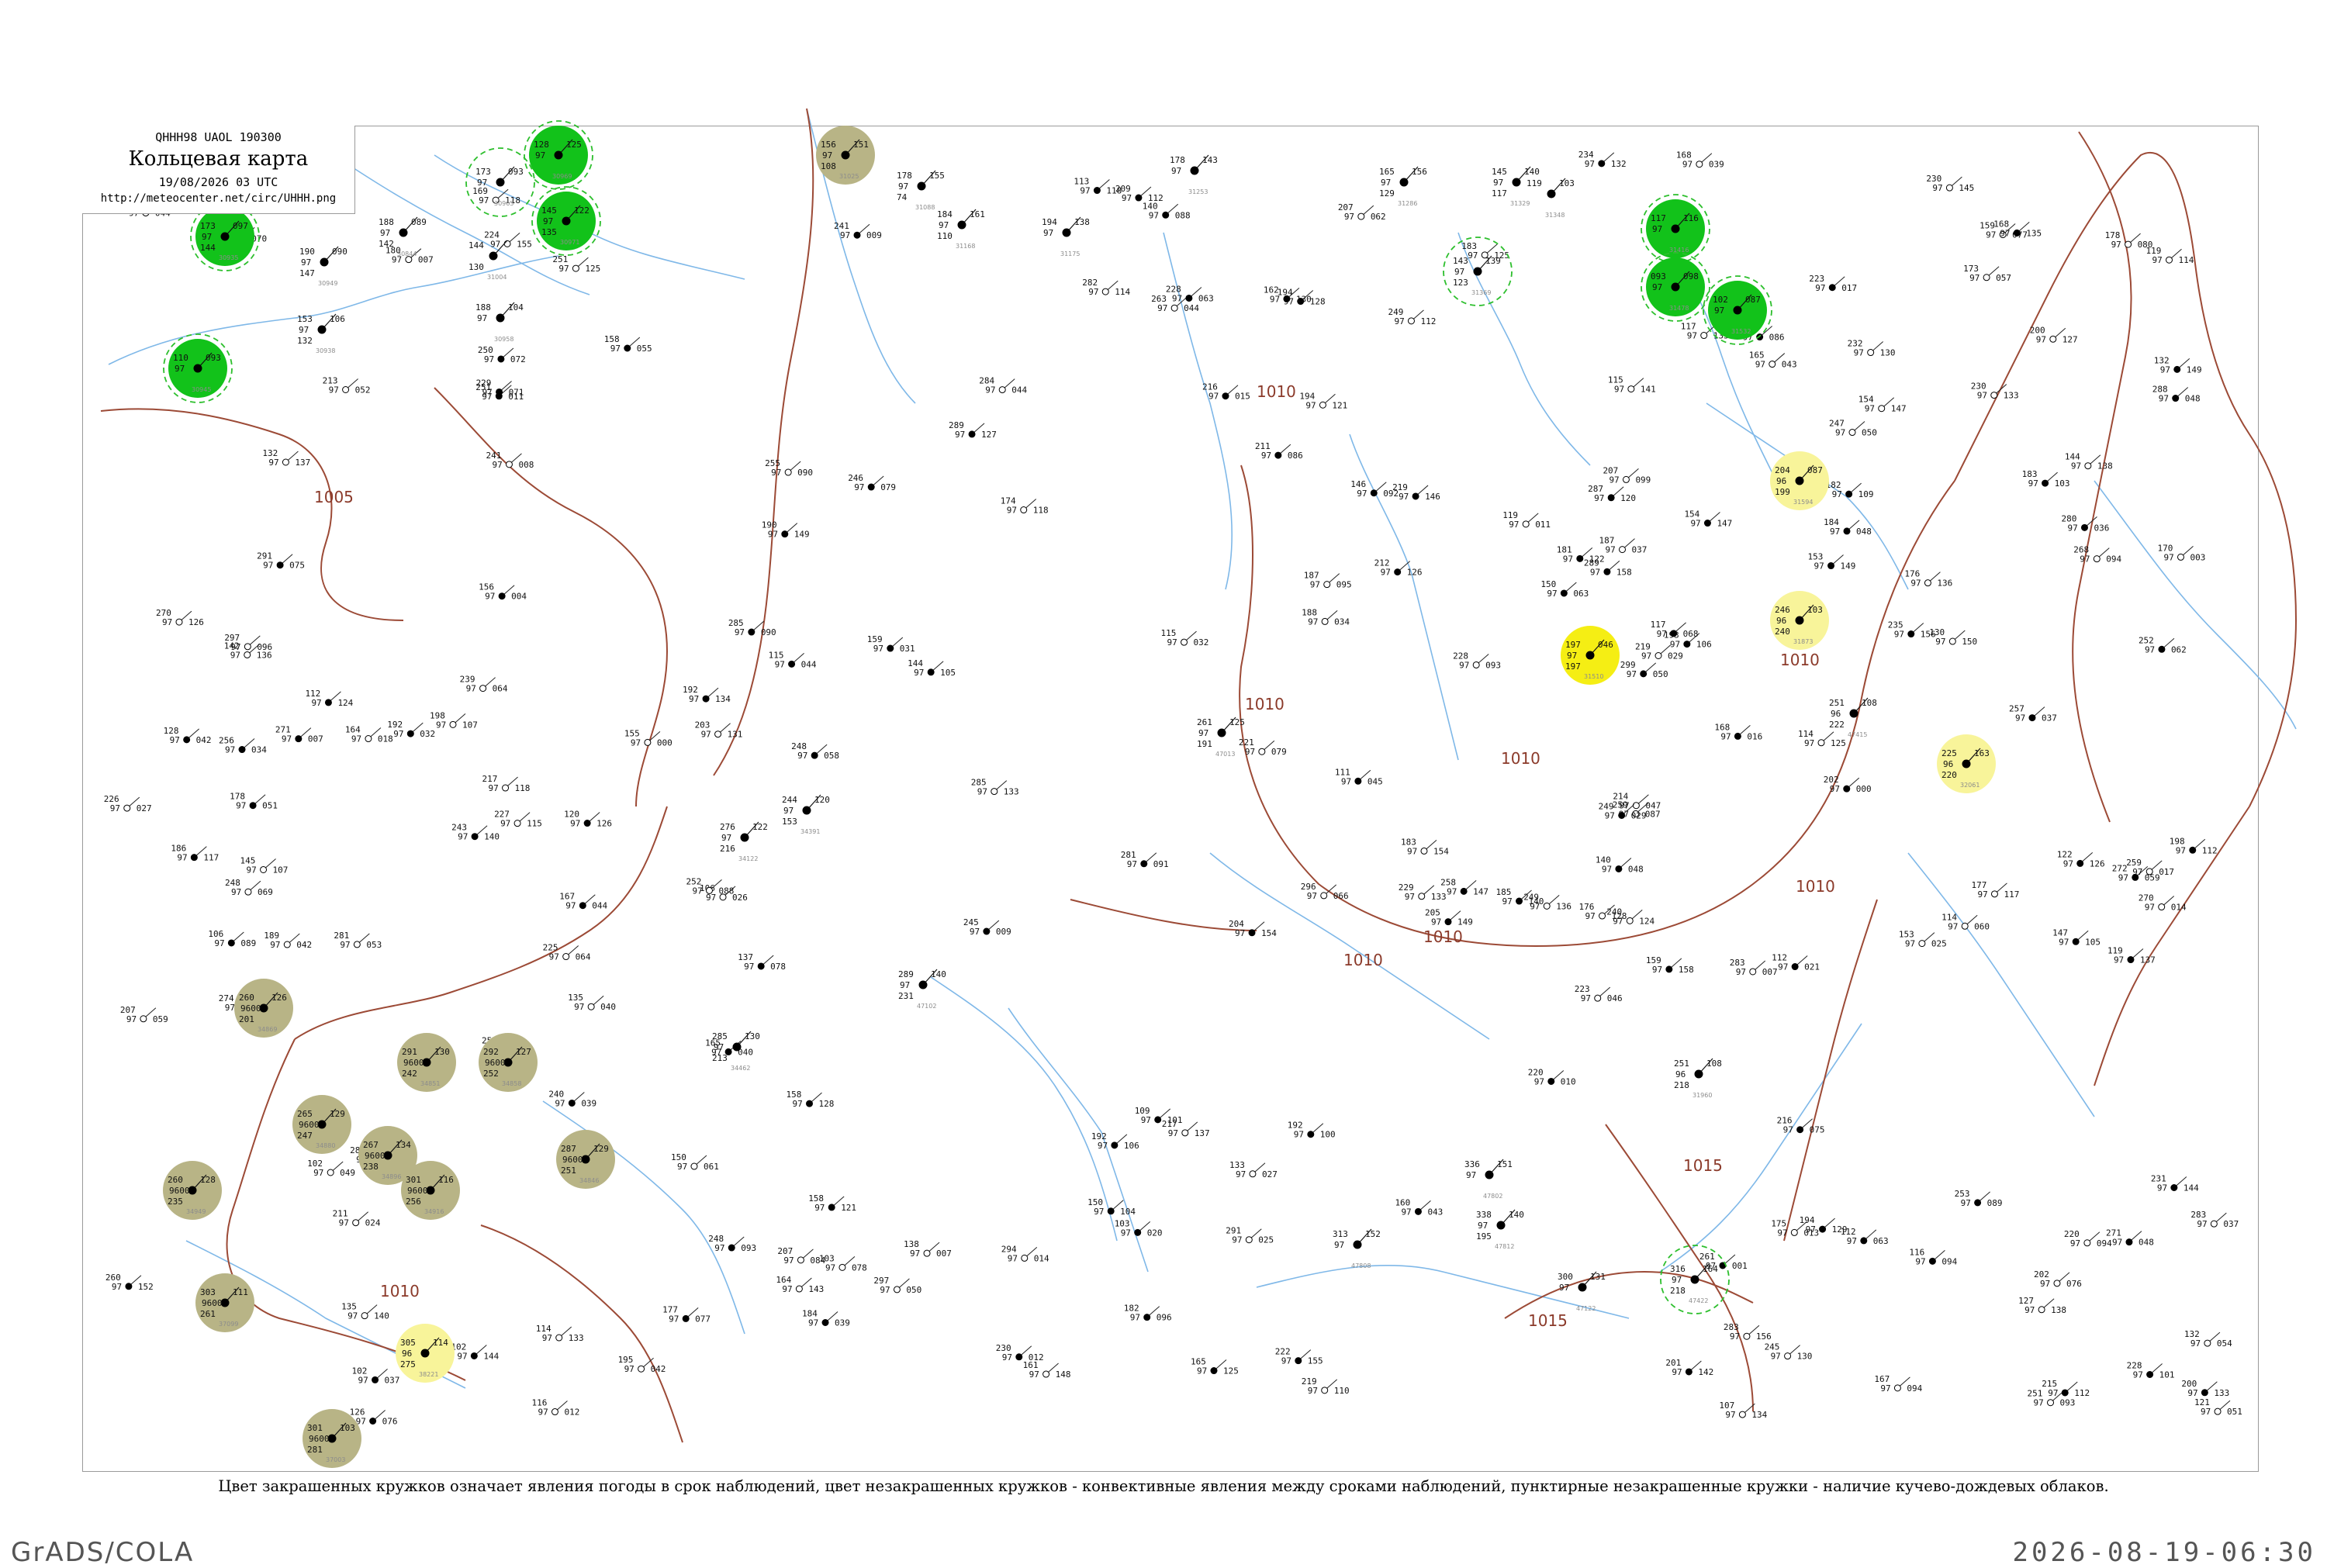 The image size is (2327, 1568). I want to click on station-pressure: 140, so click(1516, 1215).